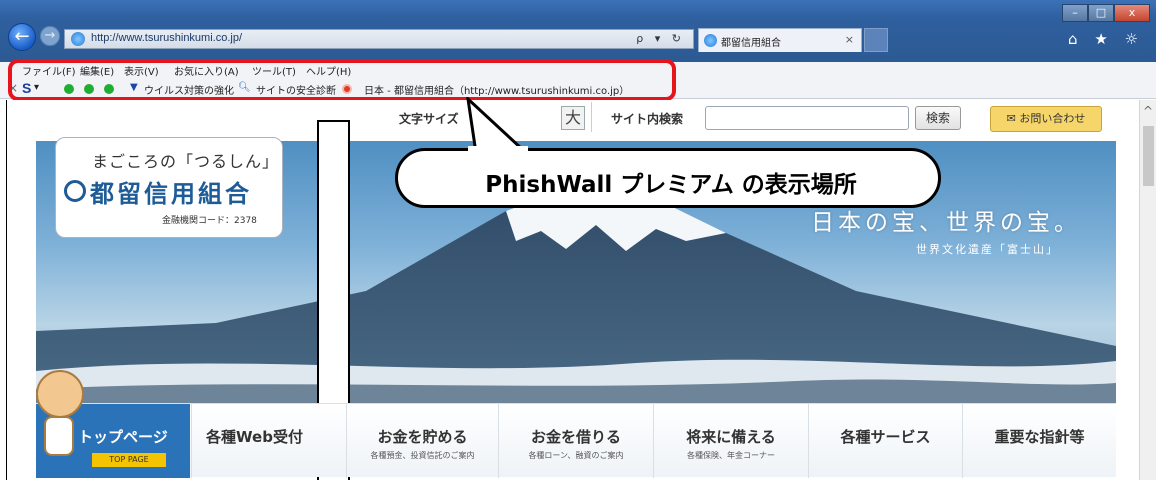  I want to click on font-size-large-button: 大, so click(573, 118).